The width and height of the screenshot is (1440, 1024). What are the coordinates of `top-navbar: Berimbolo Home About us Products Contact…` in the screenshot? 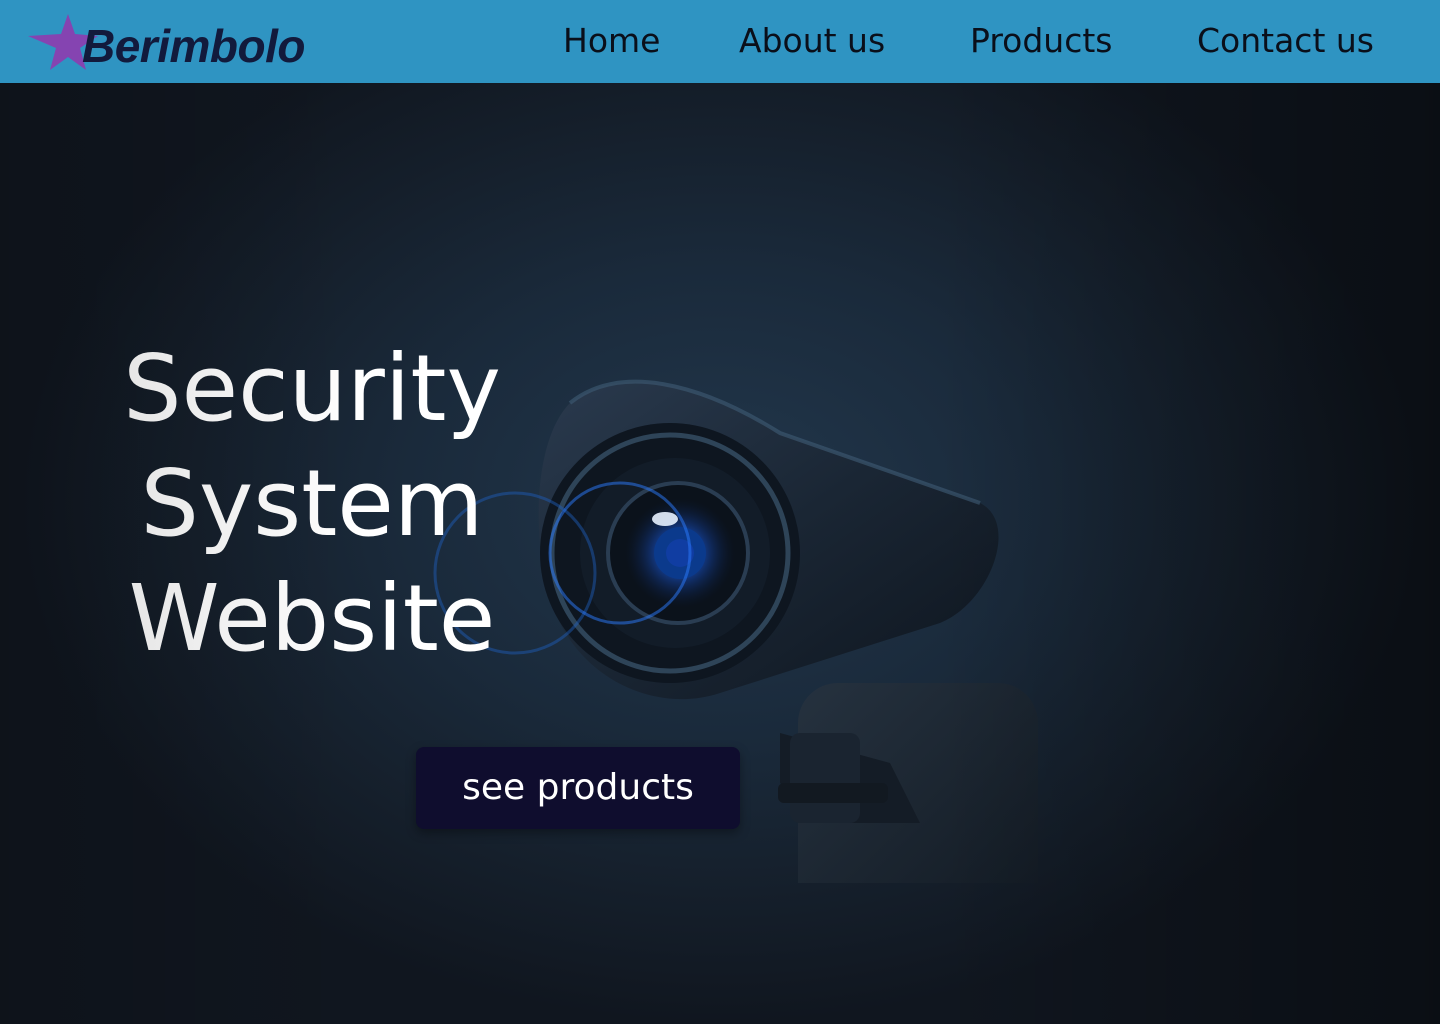 It's located at (720, 41).